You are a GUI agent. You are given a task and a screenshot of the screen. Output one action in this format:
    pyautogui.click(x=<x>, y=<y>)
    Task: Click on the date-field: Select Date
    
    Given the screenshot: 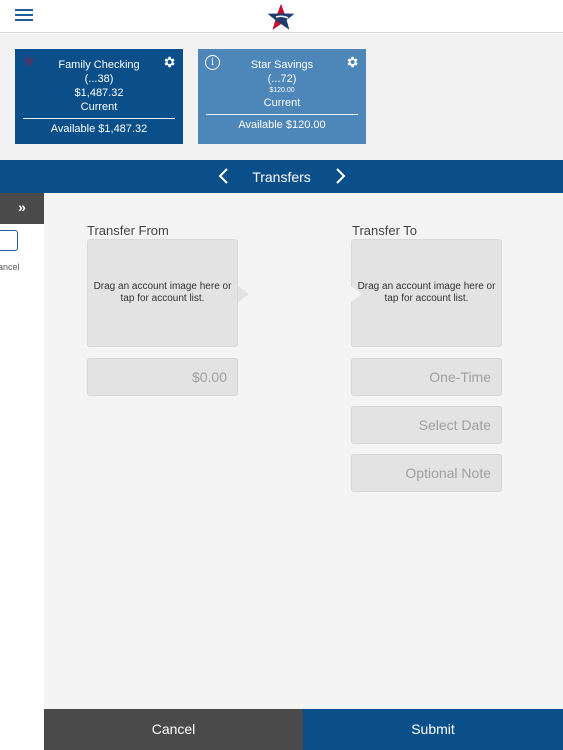 What is the action you would take?
    pyautogui.click(x=426, y=425)
    